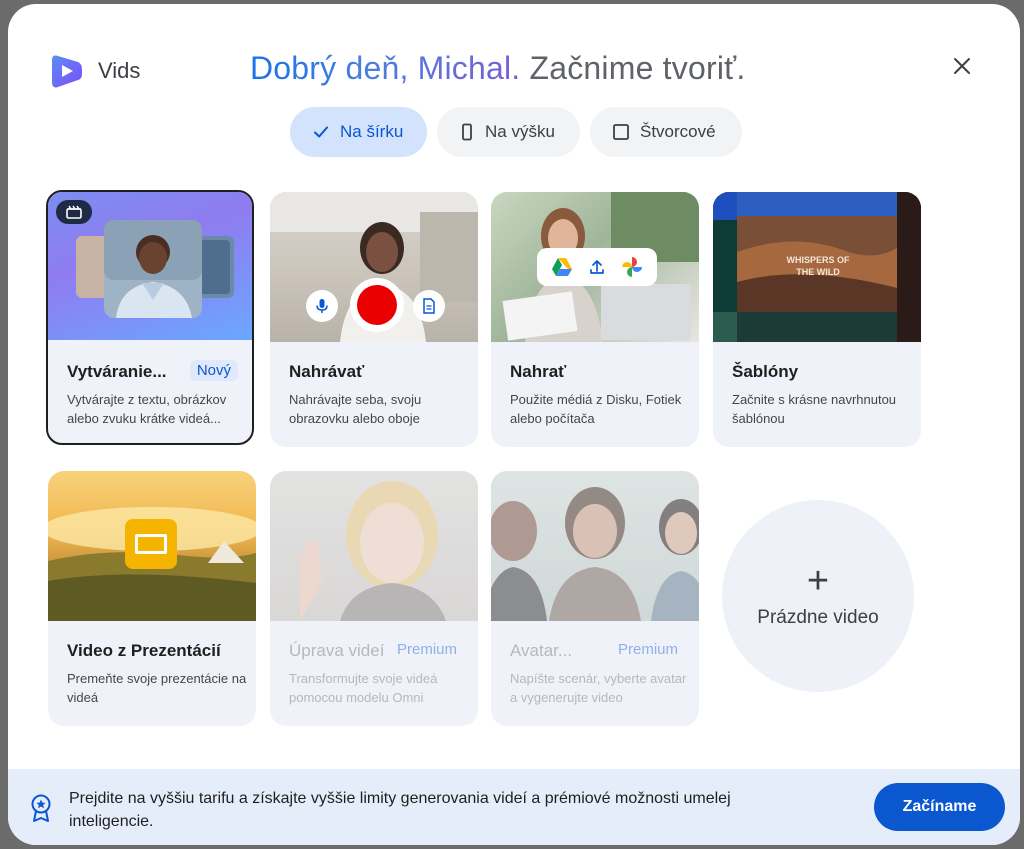 This screenshot has width=1024, height=849. I want to click on orientation-landscape-chip: Na šírku, so click(358, 132).